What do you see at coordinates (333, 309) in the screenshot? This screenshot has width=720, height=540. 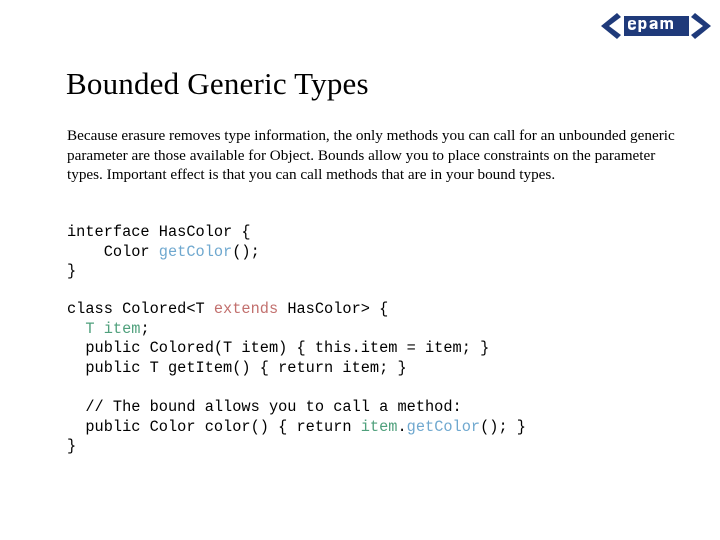 I see `code-token-default: HasColor> {` at bounding box center [333, 309].